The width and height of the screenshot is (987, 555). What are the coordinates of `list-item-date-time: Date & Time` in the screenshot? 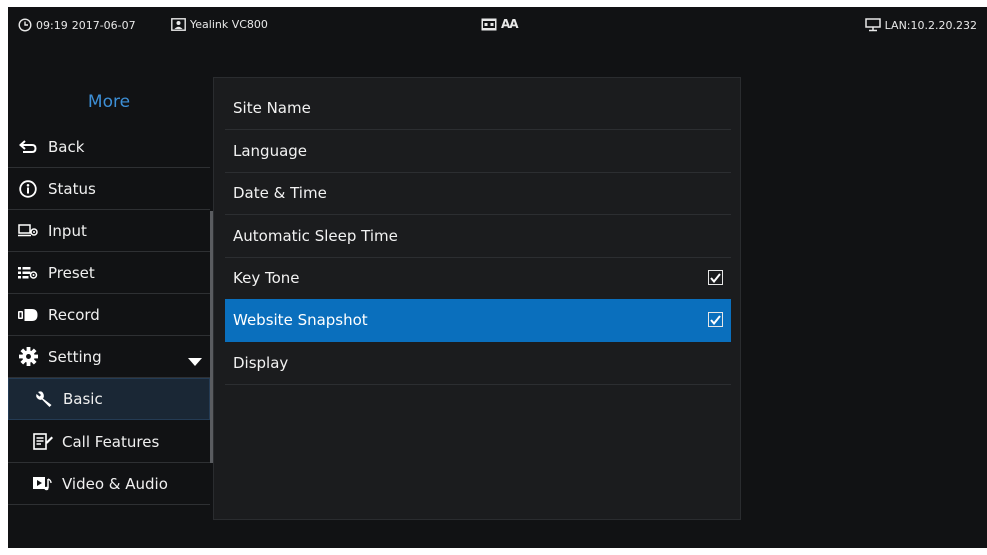 It's located at (478, 193).